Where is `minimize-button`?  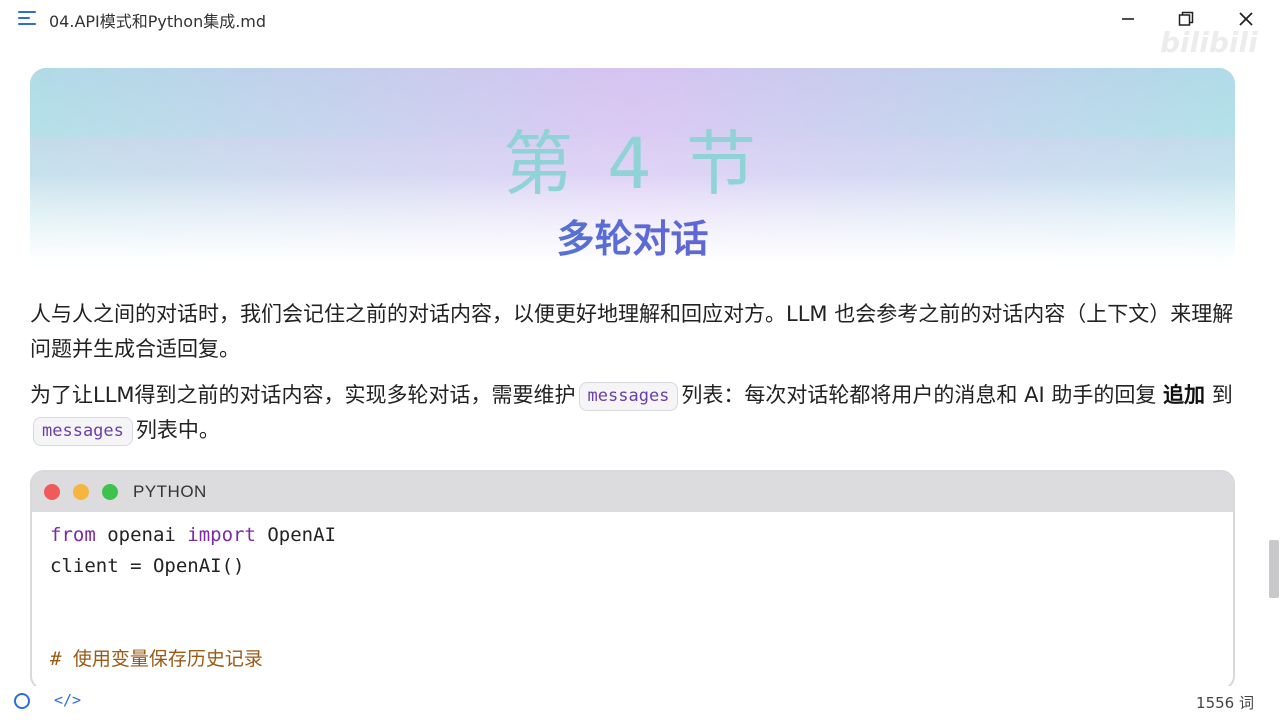
minimize-button is located at coordinates (1128, 19).